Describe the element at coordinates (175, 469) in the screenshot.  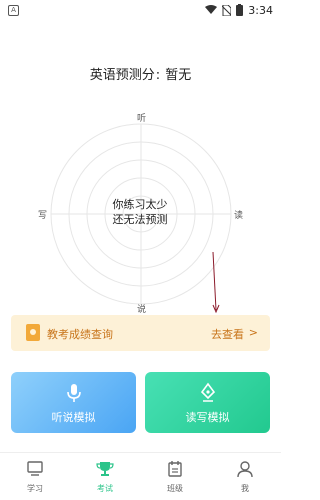
I see `calendar-icon` at that location.